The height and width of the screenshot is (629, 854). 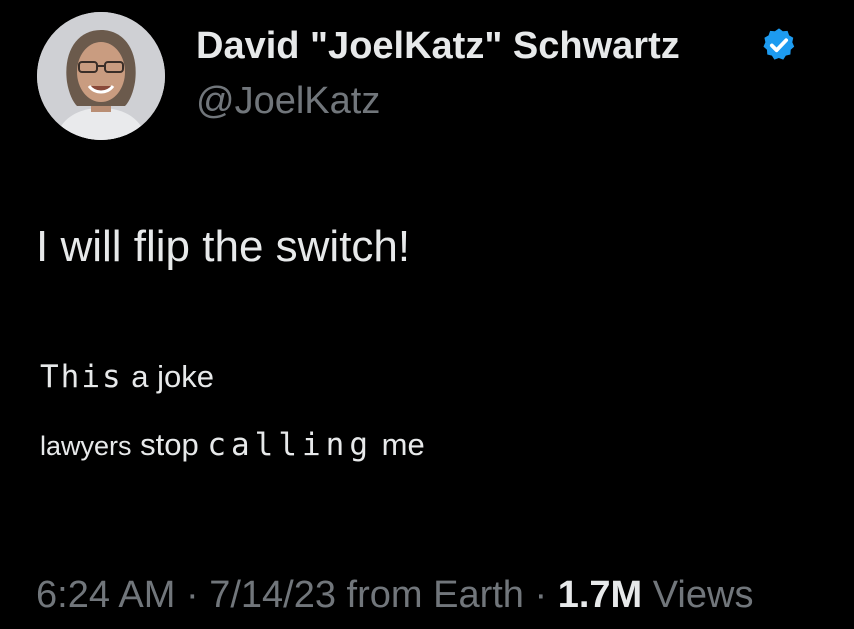 What do you see at coordinates (169, 444) in the screenshot?
I see `tweet-word-stop: stop` at bounding box center [169, 444].